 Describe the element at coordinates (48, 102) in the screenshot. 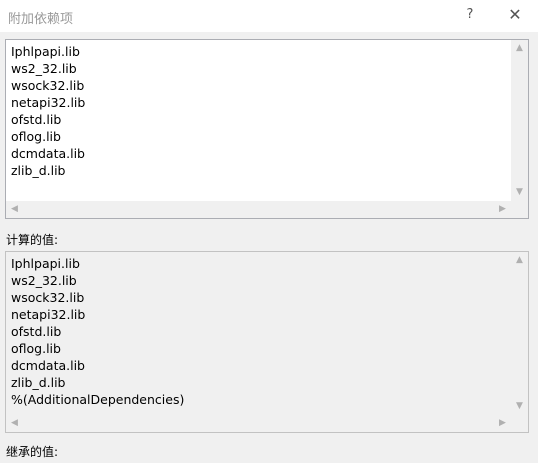

I see `edit-line: netapi32.lib` at that location.